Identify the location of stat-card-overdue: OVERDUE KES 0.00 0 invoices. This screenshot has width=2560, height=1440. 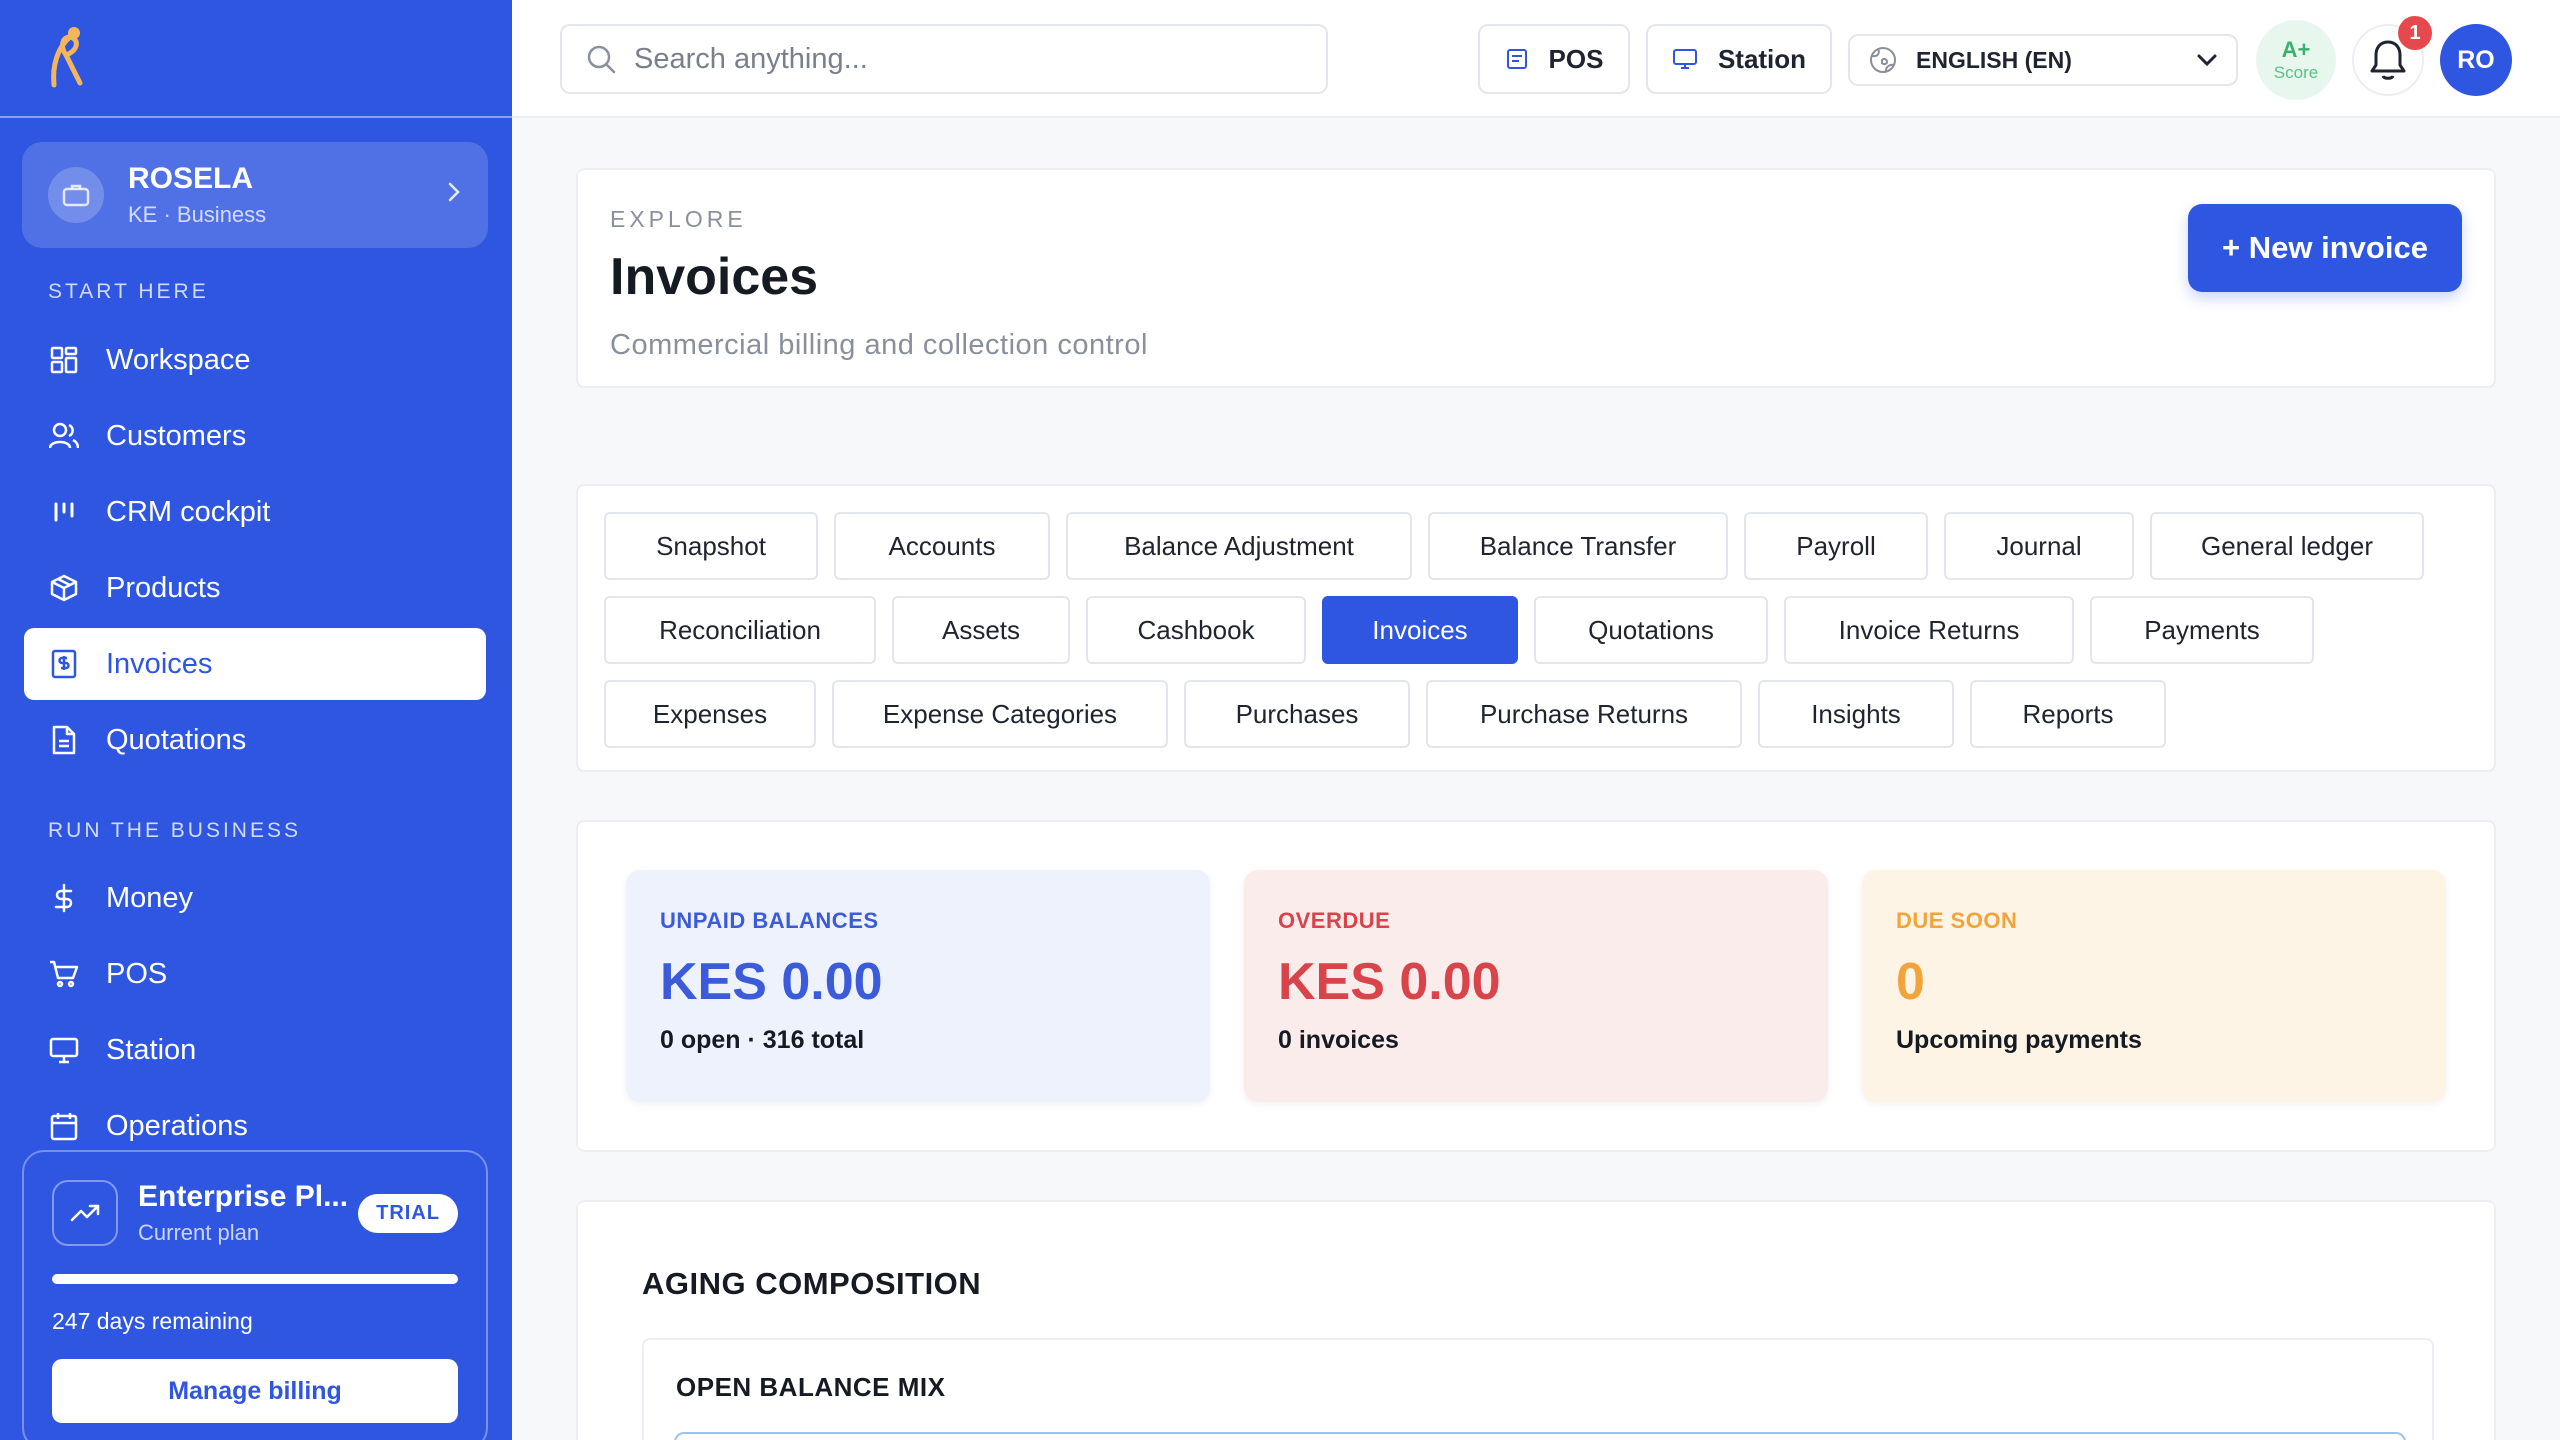
(1536, 986).